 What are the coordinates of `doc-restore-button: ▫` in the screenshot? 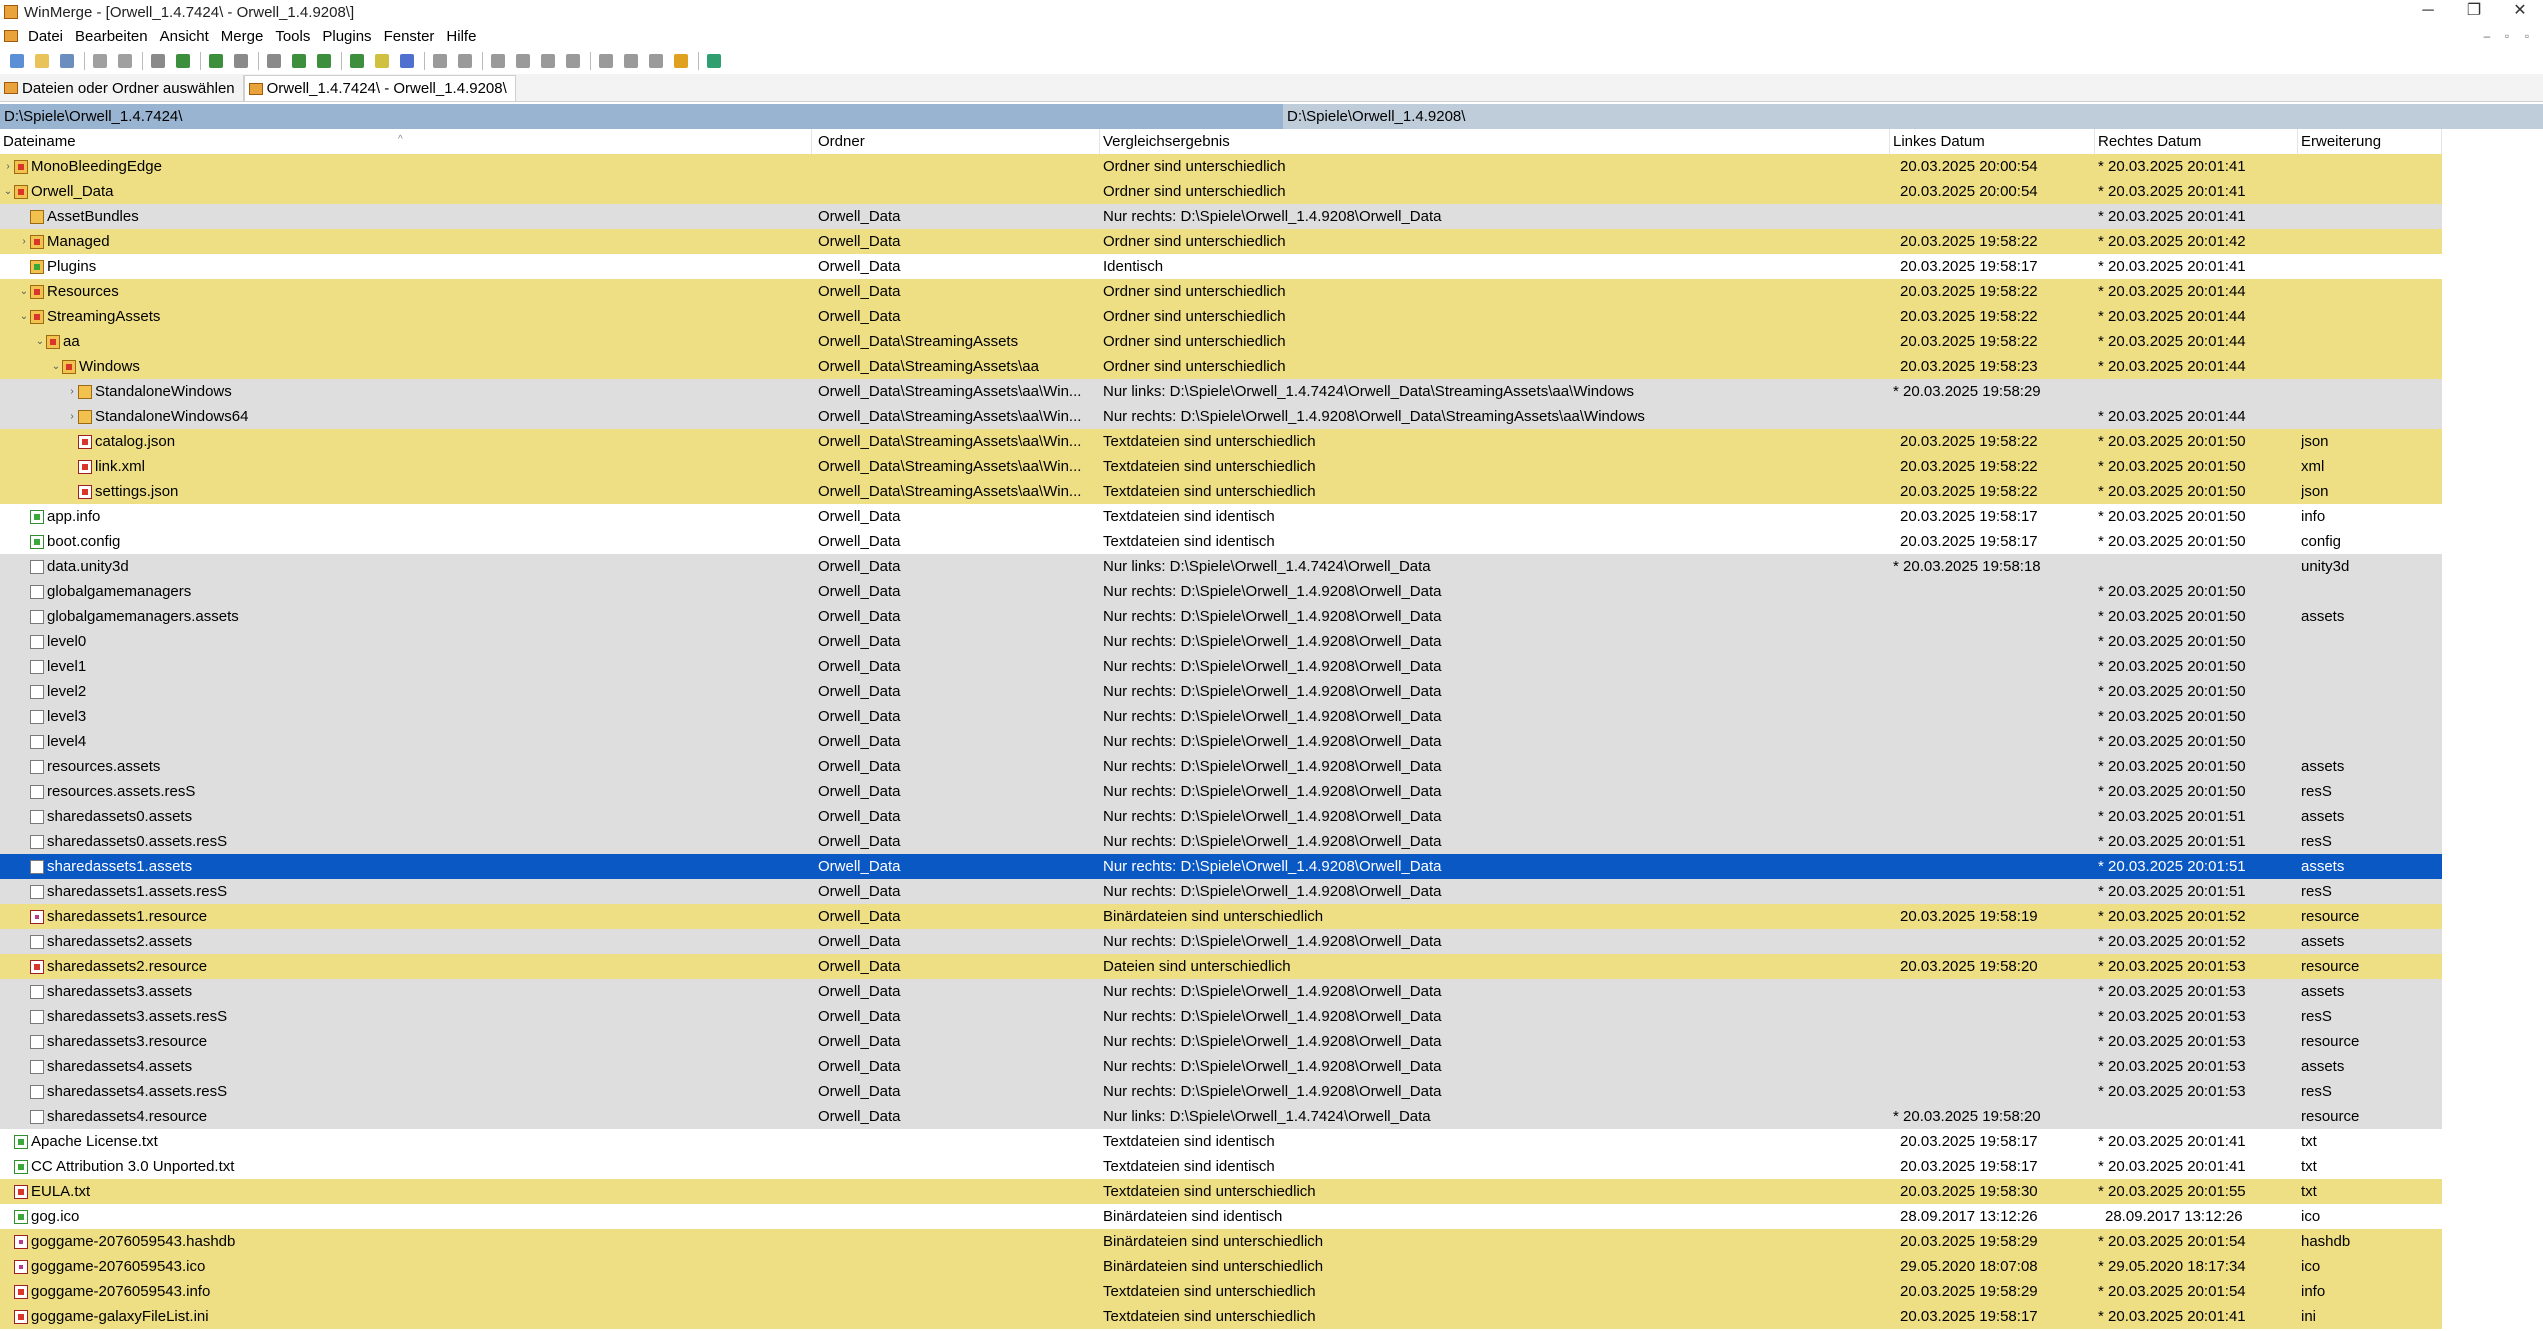 It's located at (2507, 36).